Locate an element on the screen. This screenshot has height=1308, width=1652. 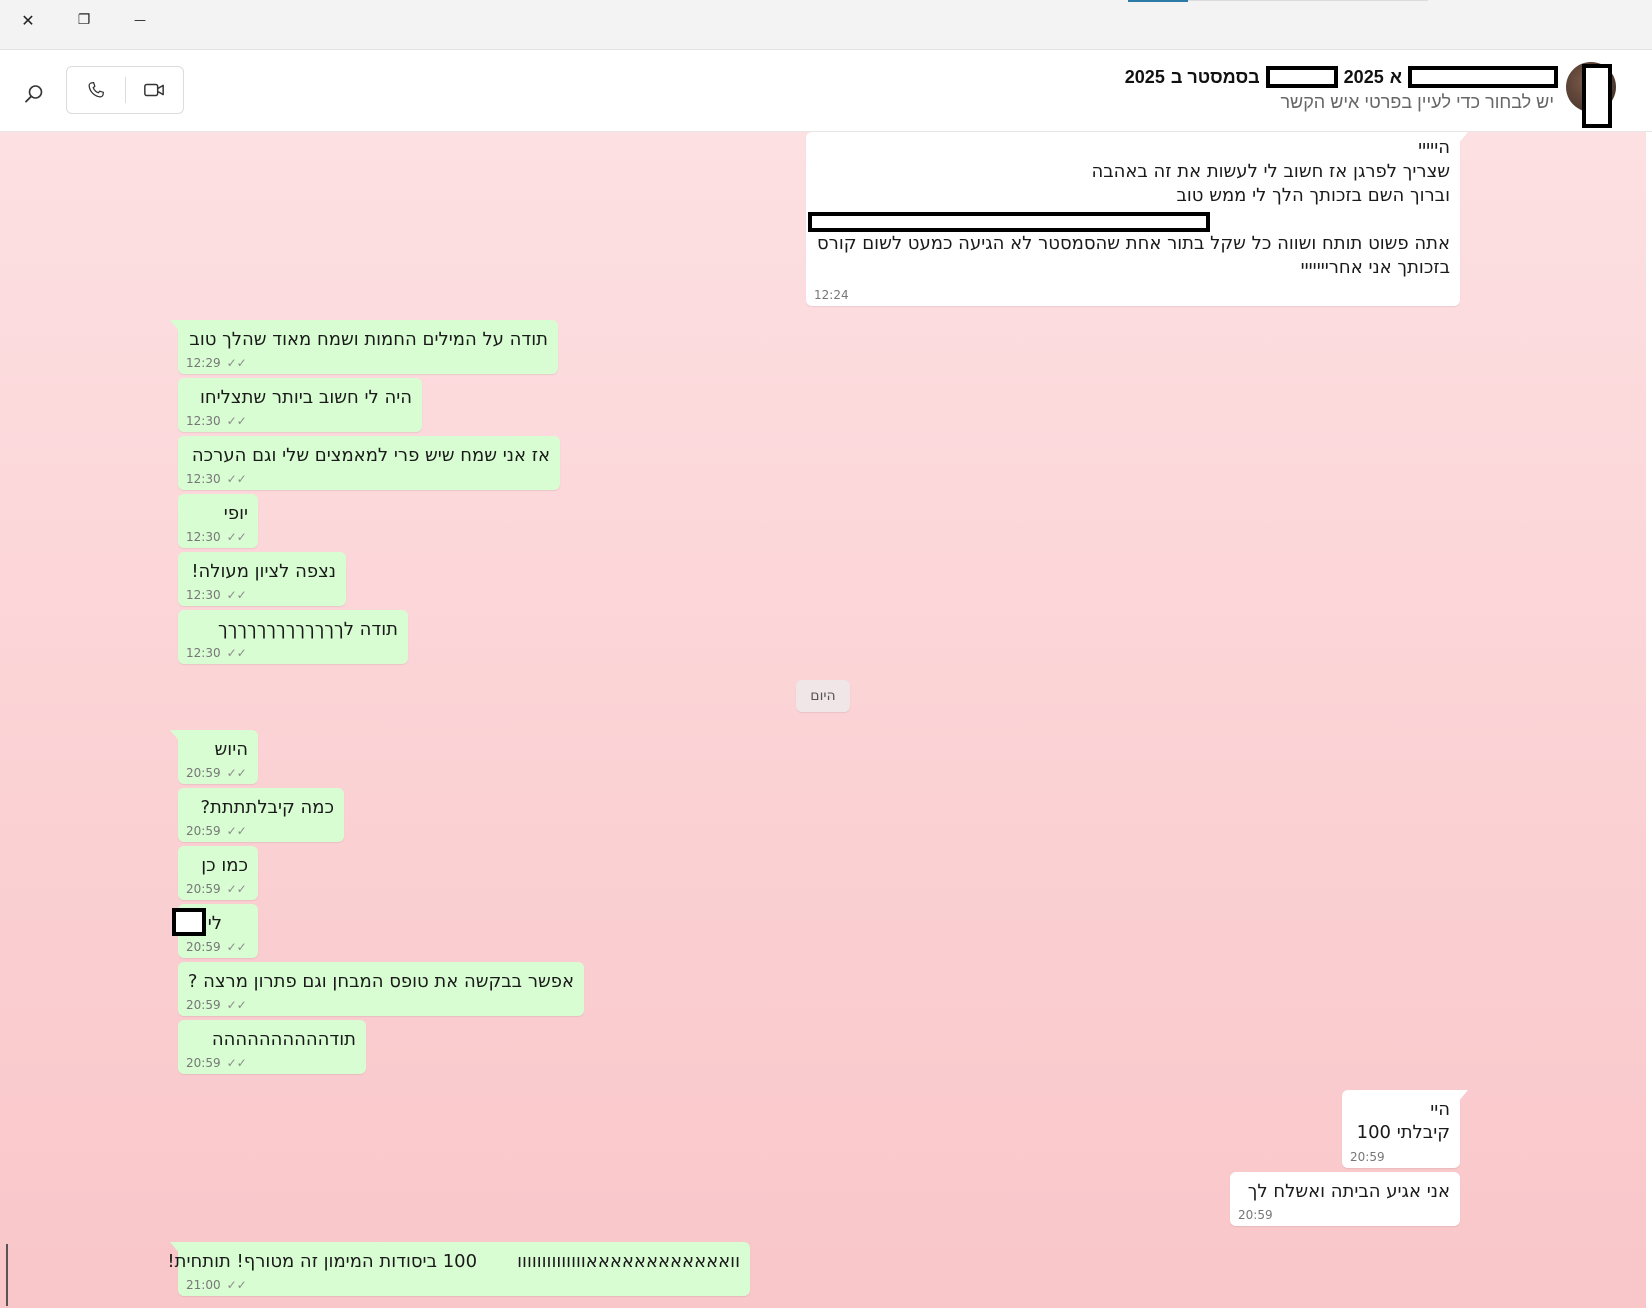
phone-icon is located at coordinates (96, 90).